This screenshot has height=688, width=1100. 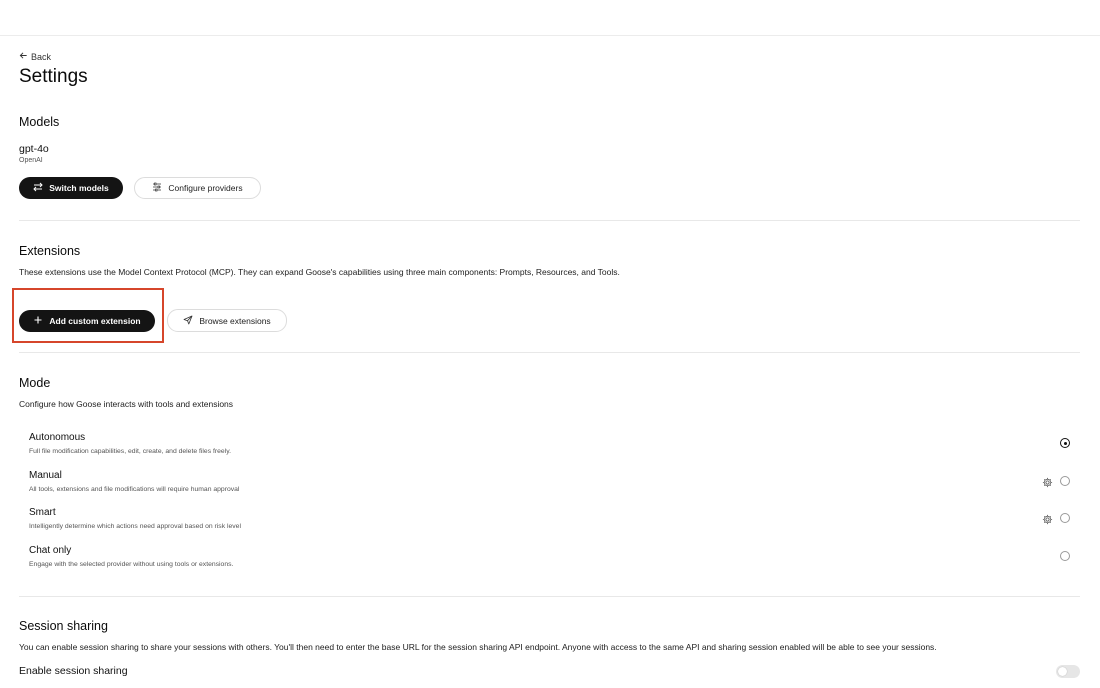 I want to click on back-link: Back, so click(x=35, y=56).